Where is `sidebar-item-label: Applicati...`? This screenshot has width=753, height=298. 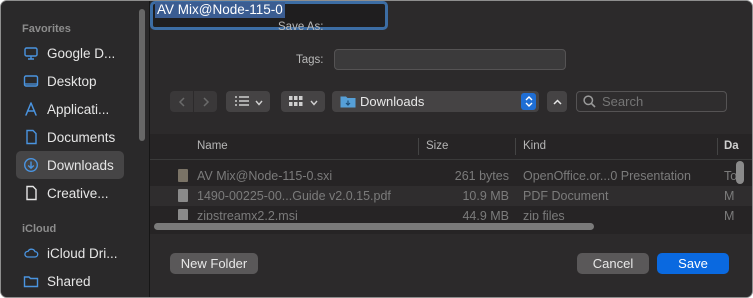 sidebar-item-label: Applicati... is located at coordinates (78, 109).